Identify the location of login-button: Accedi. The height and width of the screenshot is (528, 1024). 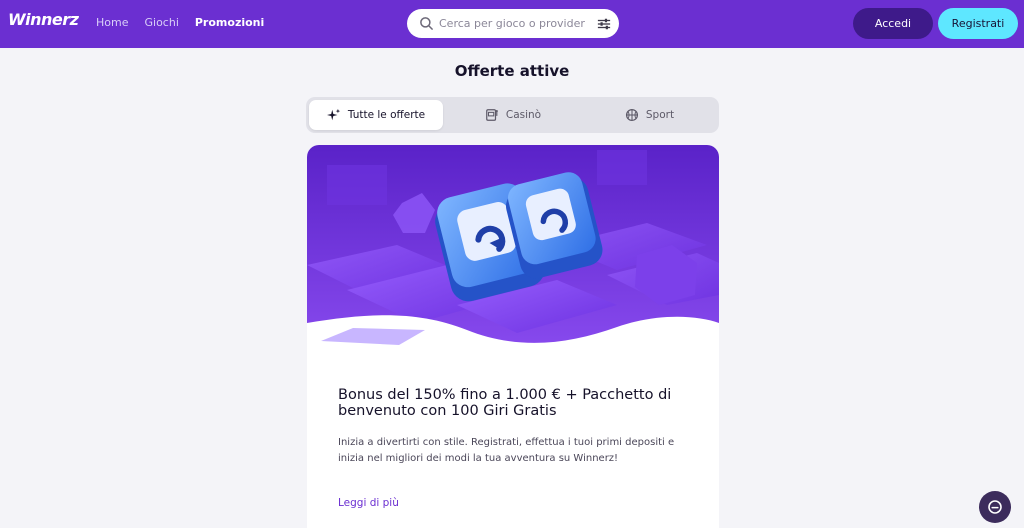
(893, 23).